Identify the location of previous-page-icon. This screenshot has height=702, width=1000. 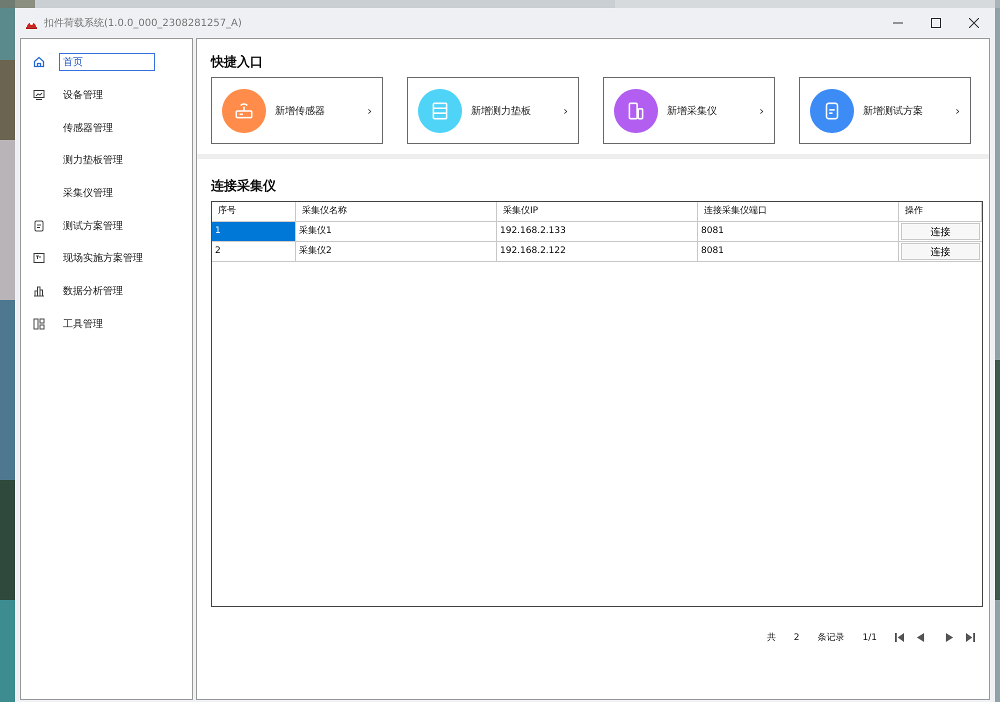
(920, 637).